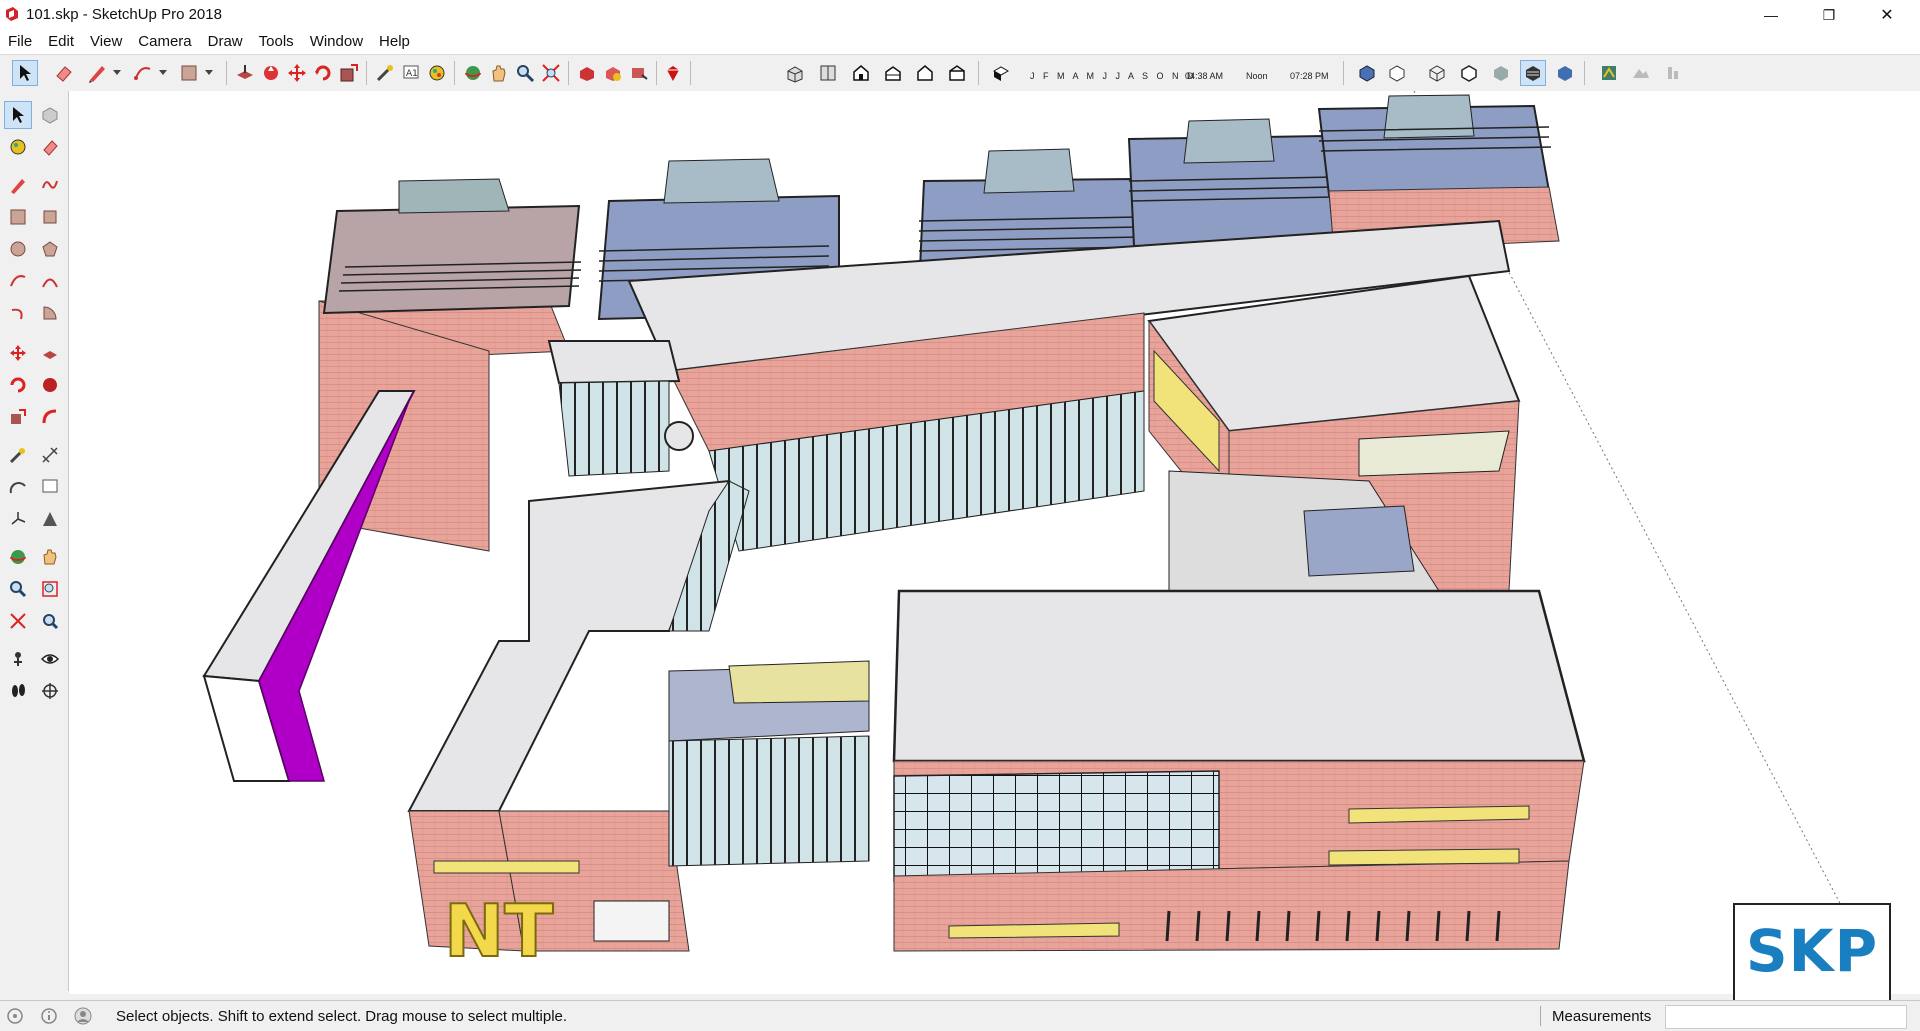  Describe the element at coordinates (50, 281) in the screenshot. I see `palette-2point-arc-button` at that location.